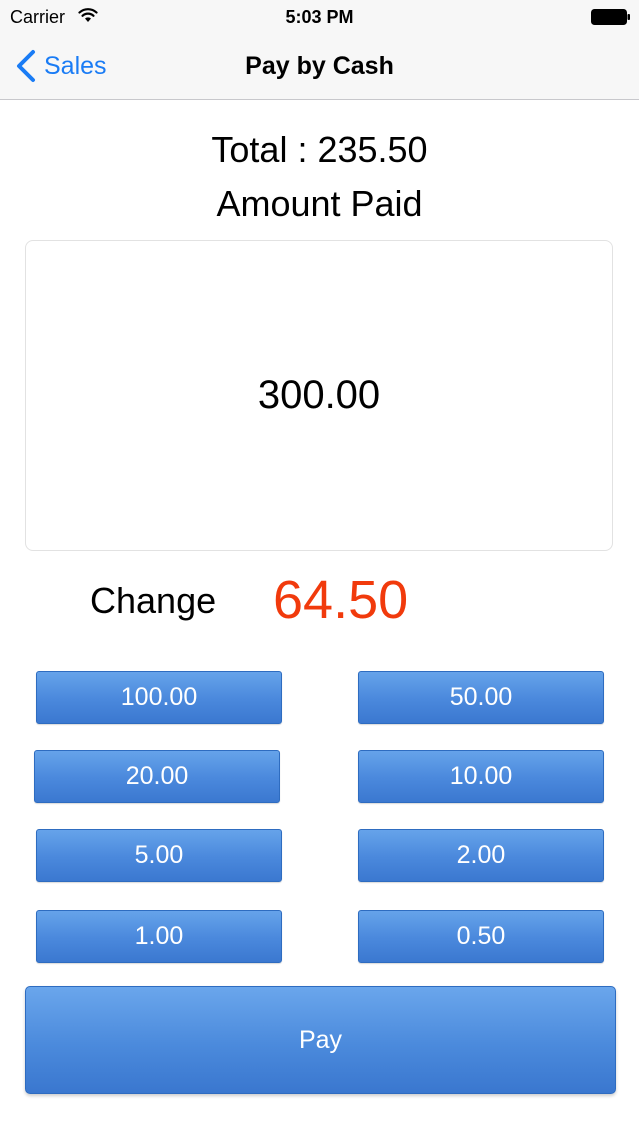 Image resolution: width=639 pixels, height=1136 pixels. Describe the element at coordinates (320, 1040) in the screenshot. I see `pay-button: Pay` at that location.